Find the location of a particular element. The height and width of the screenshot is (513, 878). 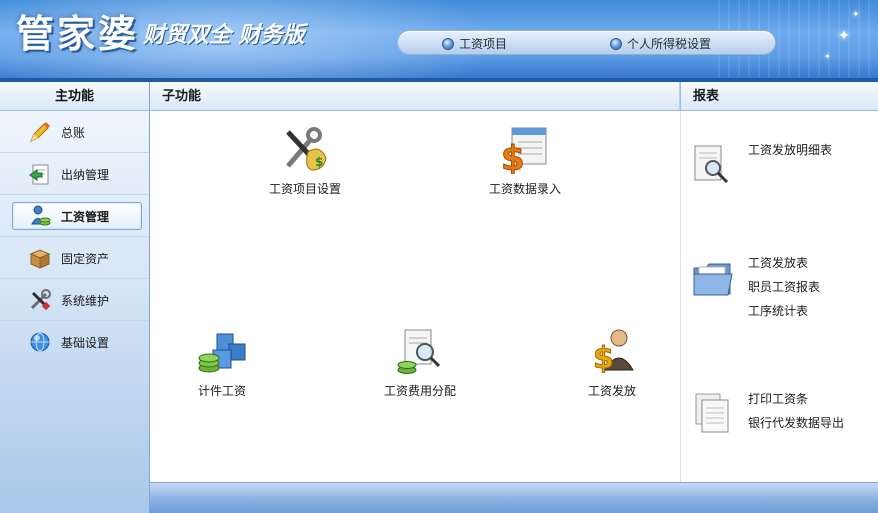

brand-subtitle: 财贸双全 财务版 is located at coordinates (224, 35).